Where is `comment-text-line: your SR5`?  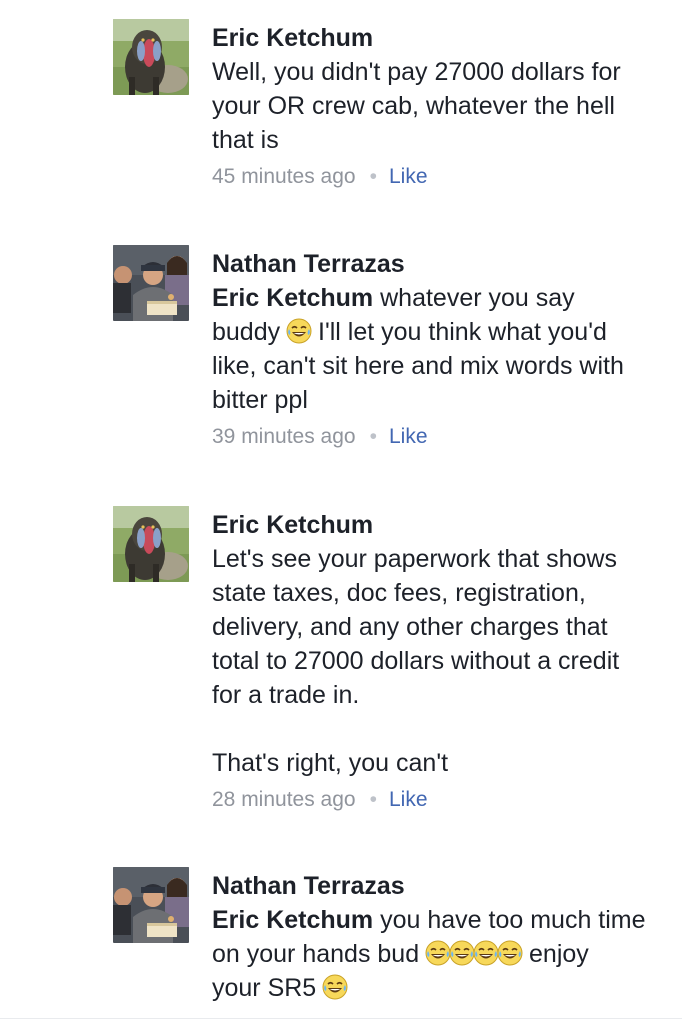 comment-text-line: your SR5 is located at coordinates (442, 988).